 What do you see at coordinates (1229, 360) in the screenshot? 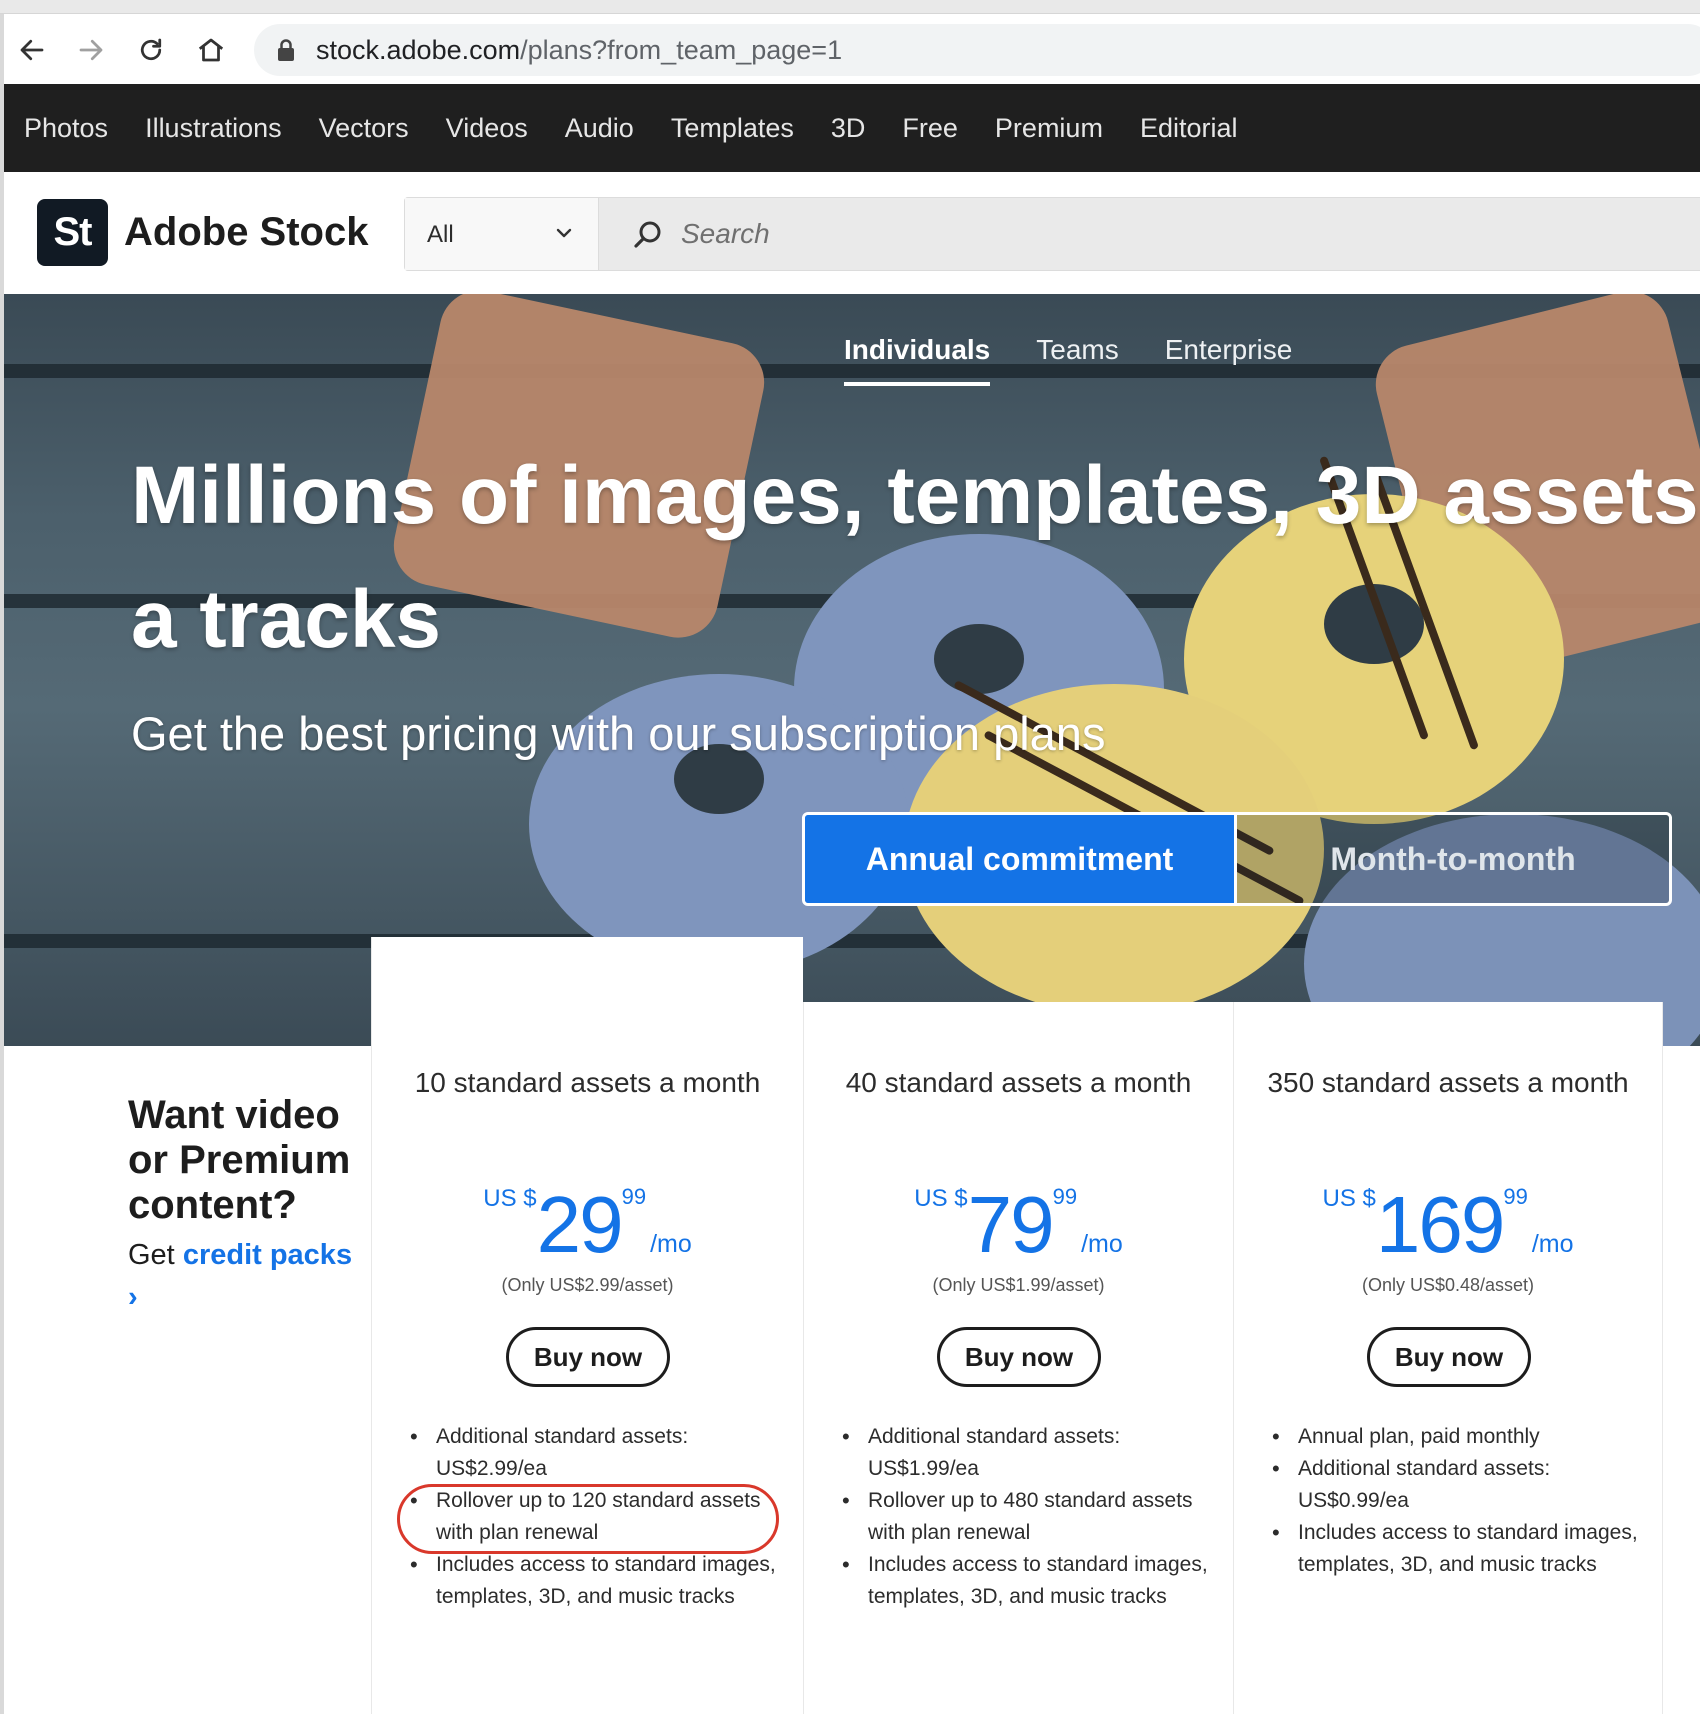
I see `tab-enterprise: Enterprise` at bounding box center [1229, 360].